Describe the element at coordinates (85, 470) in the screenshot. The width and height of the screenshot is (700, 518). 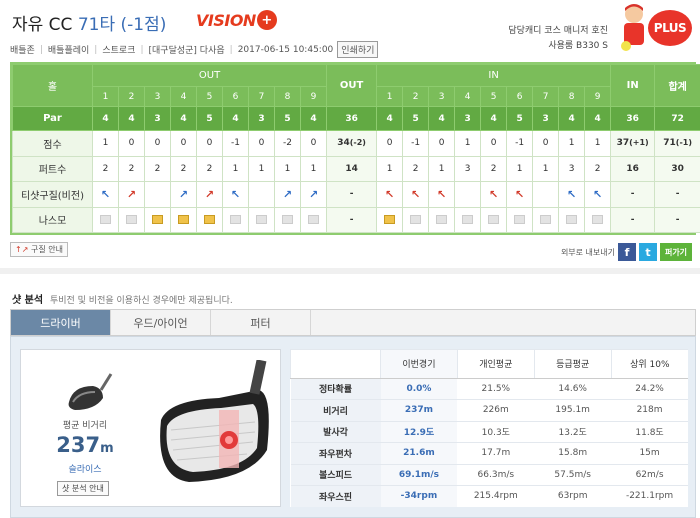
I see `shot-shape: 슬라이스` at that location.